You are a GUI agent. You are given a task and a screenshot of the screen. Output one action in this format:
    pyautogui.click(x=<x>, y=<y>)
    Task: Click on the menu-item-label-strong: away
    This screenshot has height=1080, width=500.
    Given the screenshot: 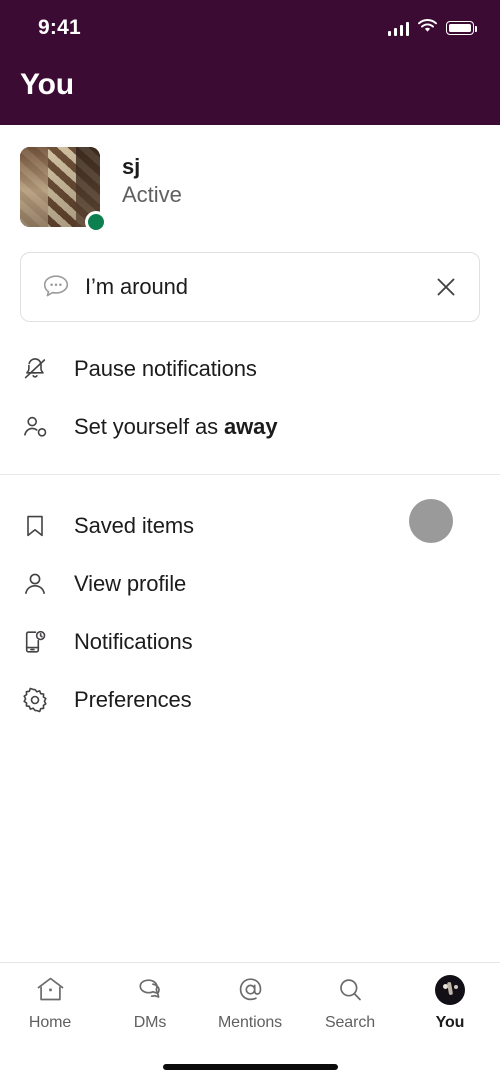 What is the action you would take?
    pyautogui.click(x=251, y=426)
    